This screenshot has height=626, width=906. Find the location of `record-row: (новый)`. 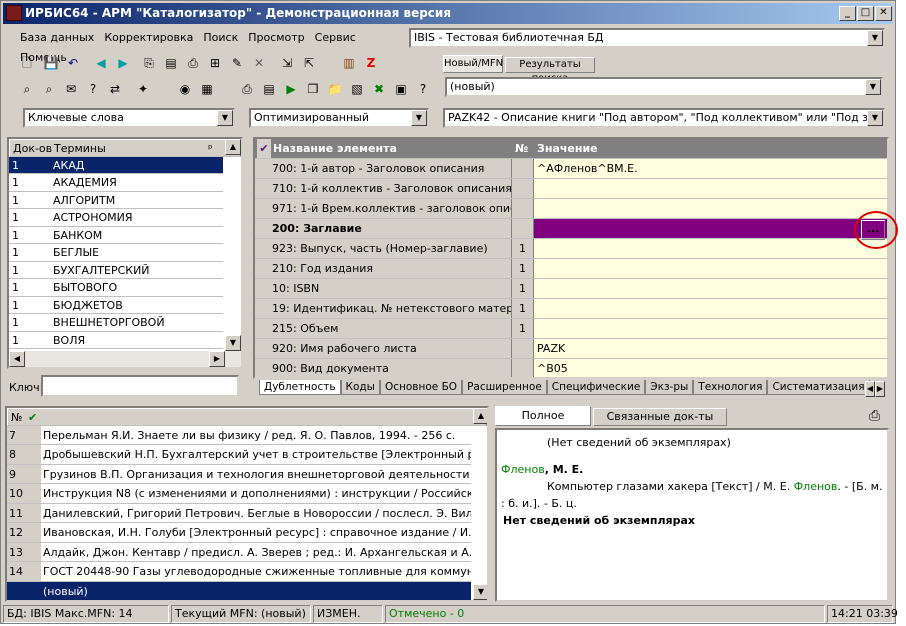

record-row: (новый) is located at coordinates (239, 590).